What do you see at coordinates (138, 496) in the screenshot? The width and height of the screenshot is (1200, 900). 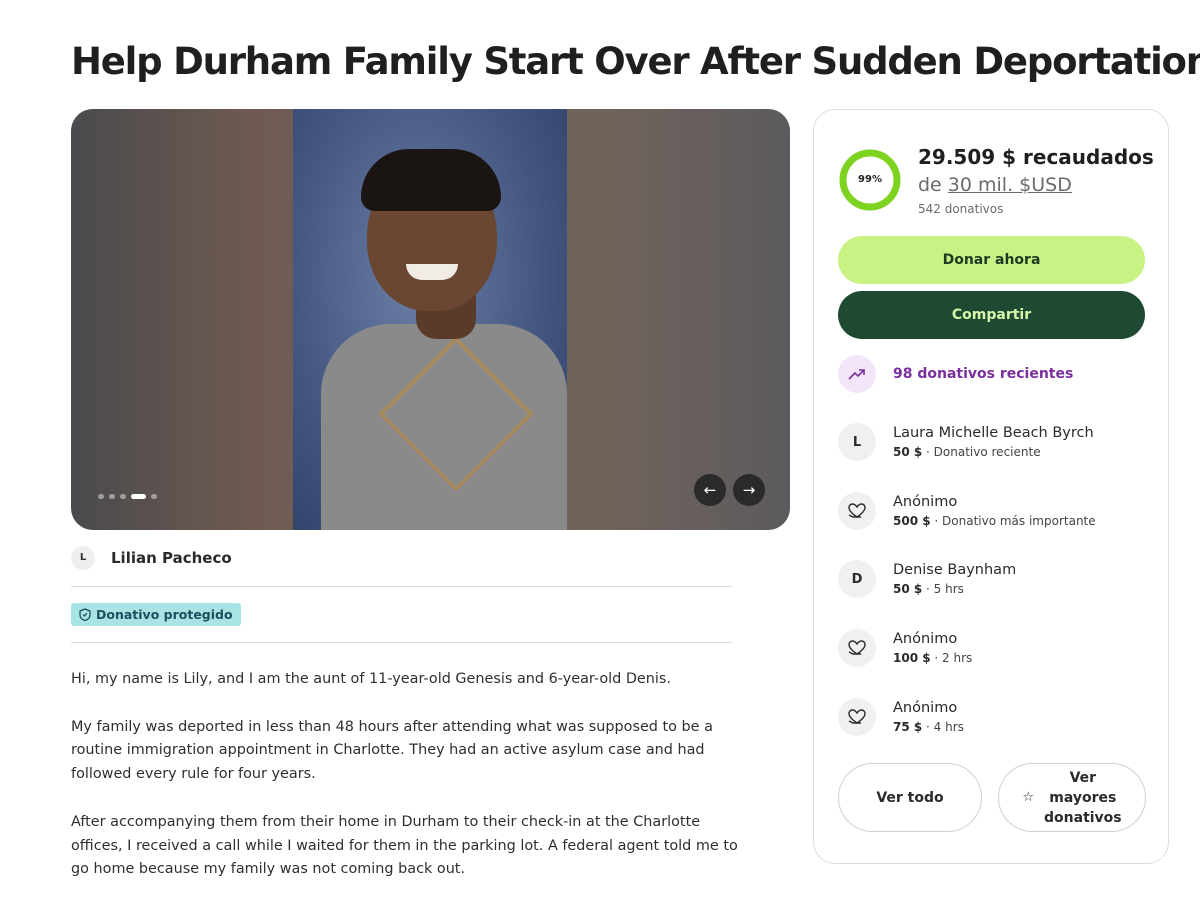 I see `carousel-dot-active` at bounding box center [138, 496].